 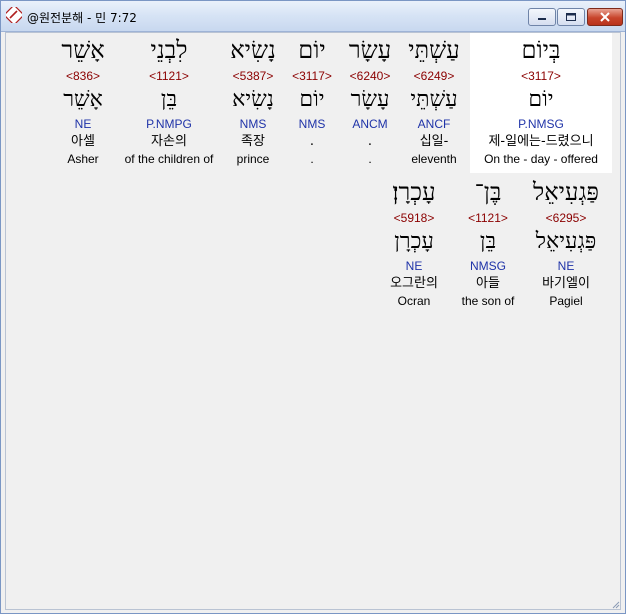 I want to click on title-bar: @원전분해 - 민 7:72, so click(x=313, y=16).